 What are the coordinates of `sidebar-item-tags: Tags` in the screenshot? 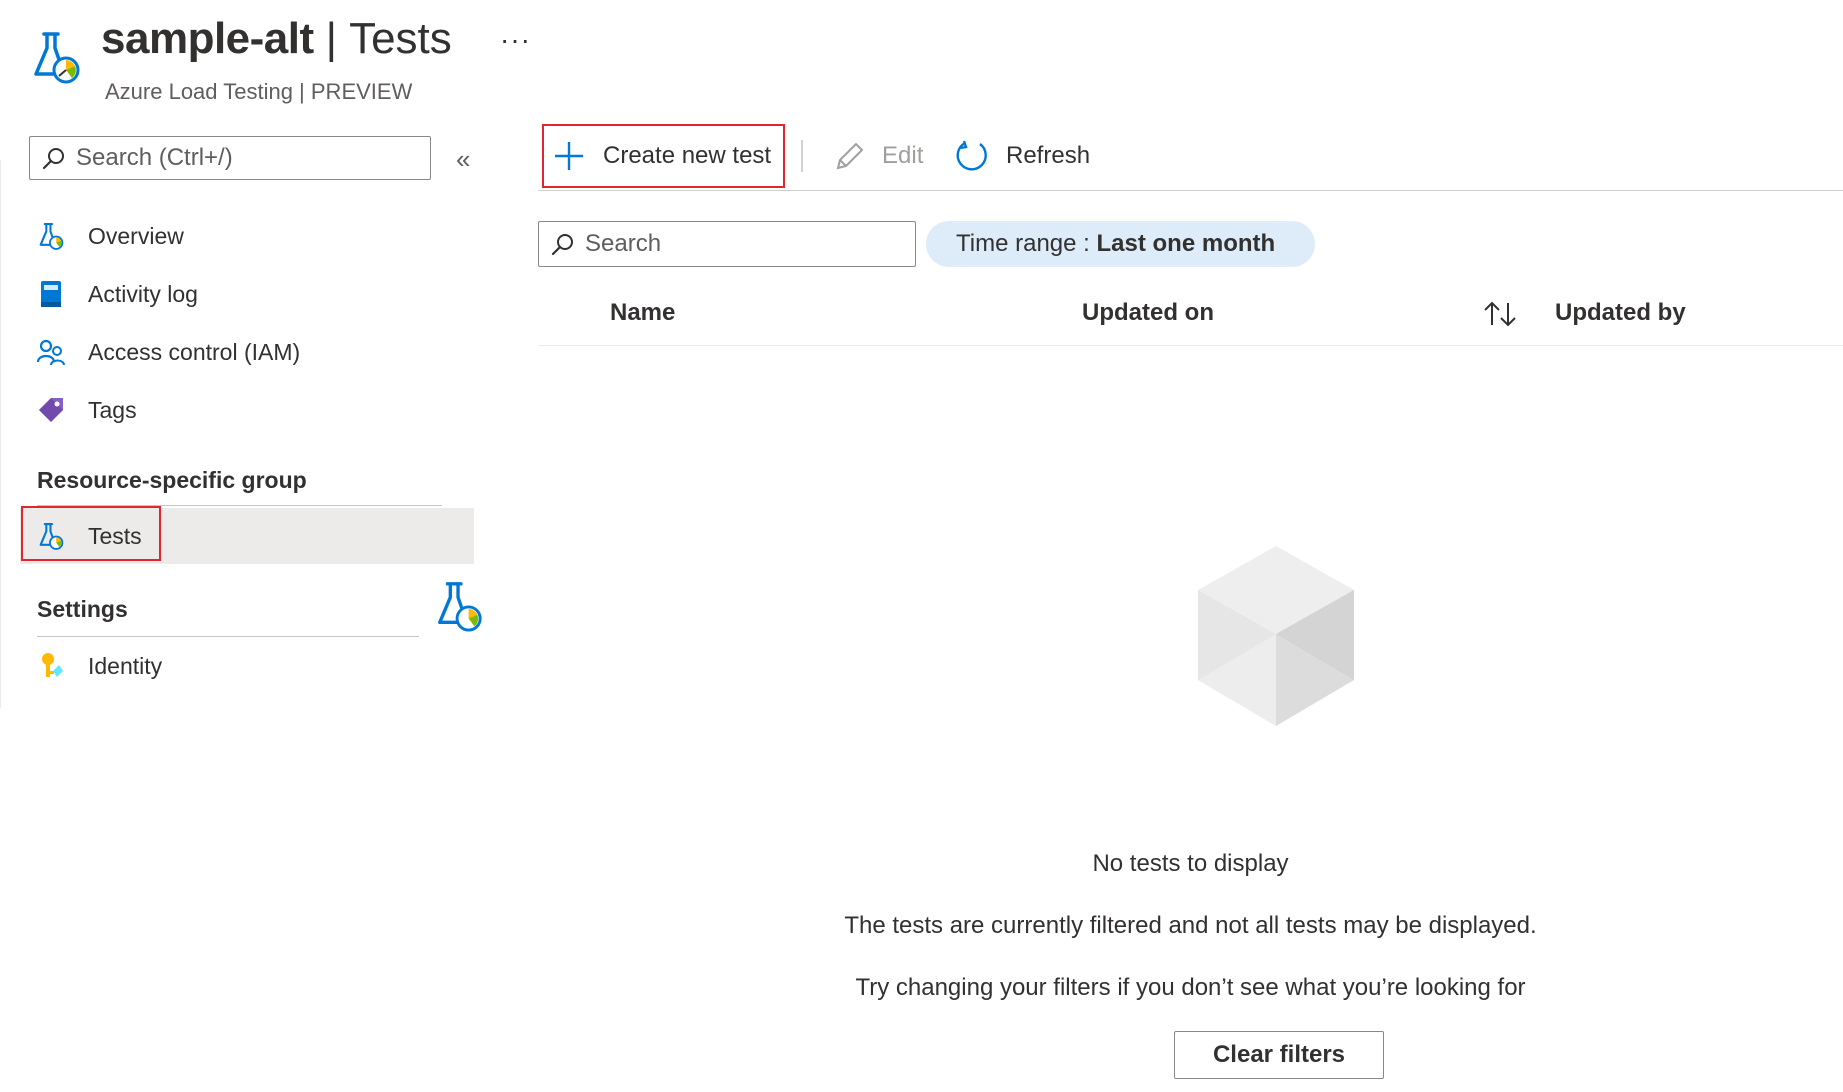 It's located at (240, 410).